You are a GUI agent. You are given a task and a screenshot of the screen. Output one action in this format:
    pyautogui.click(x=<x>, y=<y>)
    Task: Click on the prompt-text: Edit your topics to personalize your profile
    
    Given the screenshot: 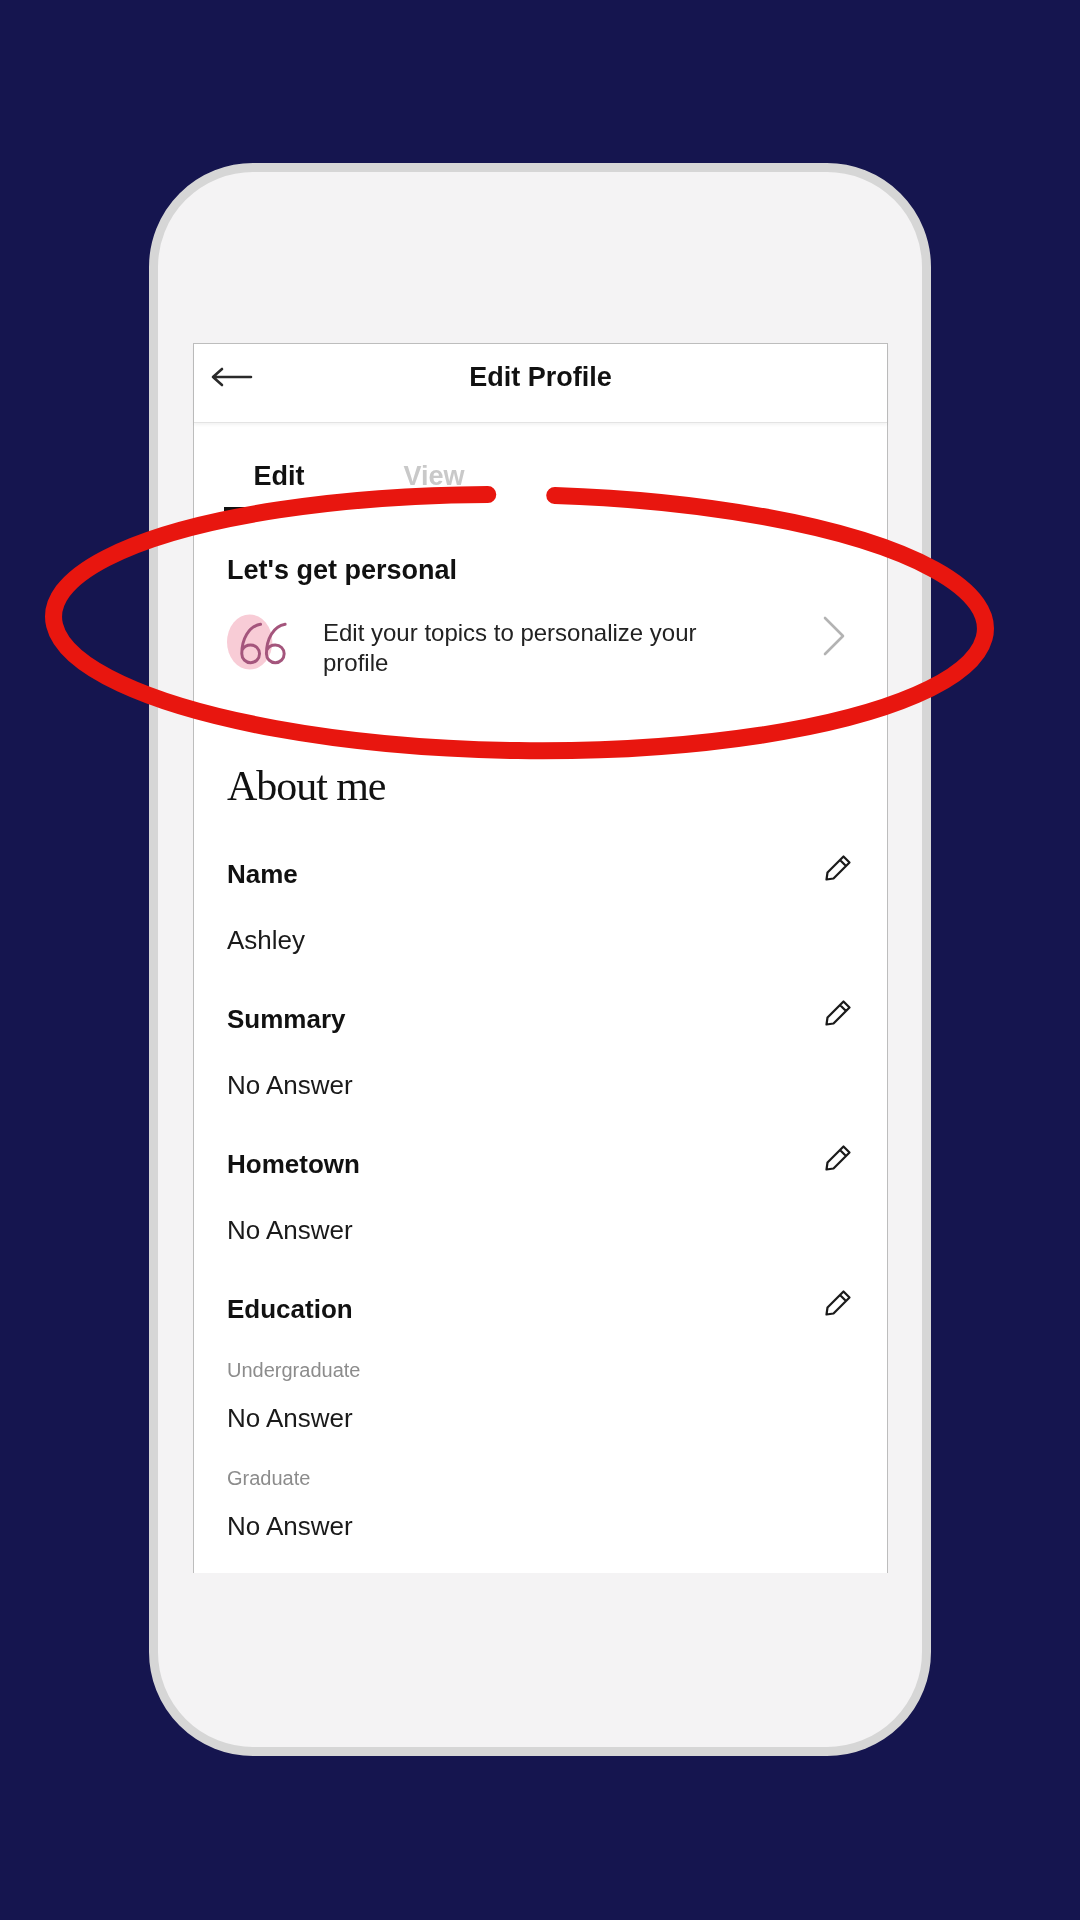 What is the action you would take?
    pyautogui.click(x=523, y=648)
    